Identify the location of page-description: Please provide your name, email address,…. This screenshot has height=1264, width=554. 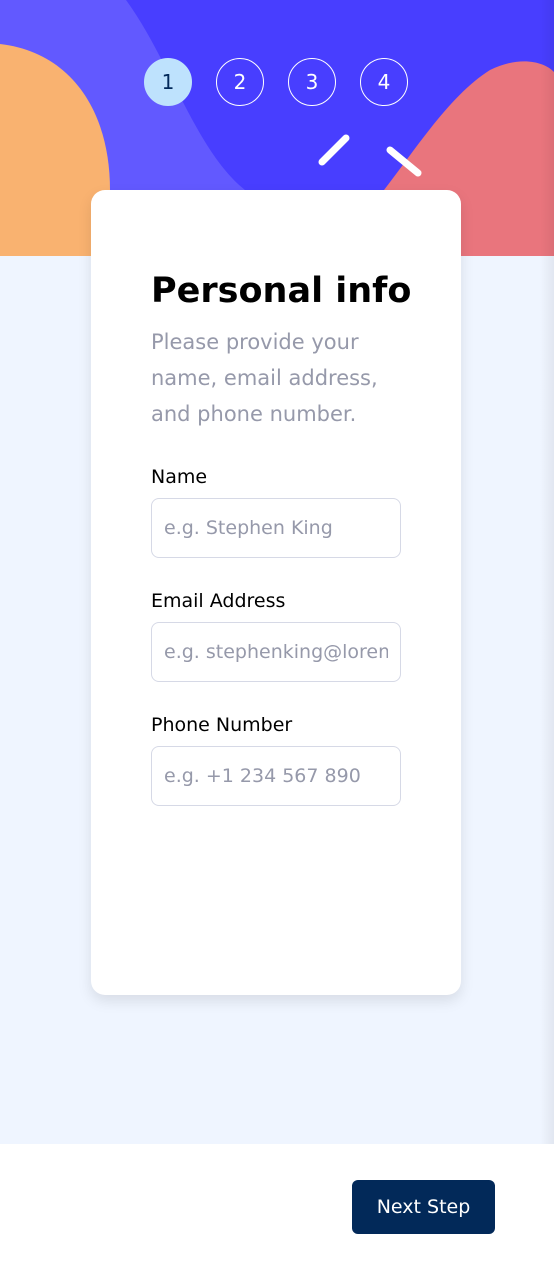
(264, 378).